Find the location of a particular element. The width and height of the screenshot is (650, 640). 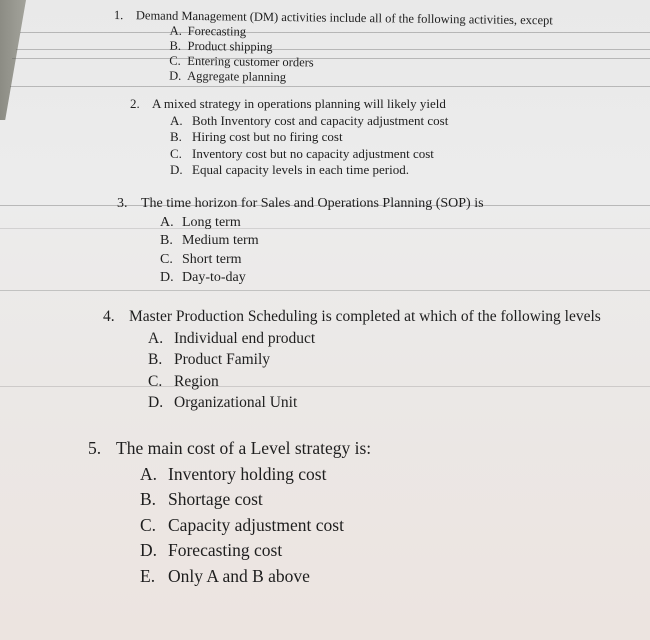

question-number: 5. is located at coordinates (95, 448).